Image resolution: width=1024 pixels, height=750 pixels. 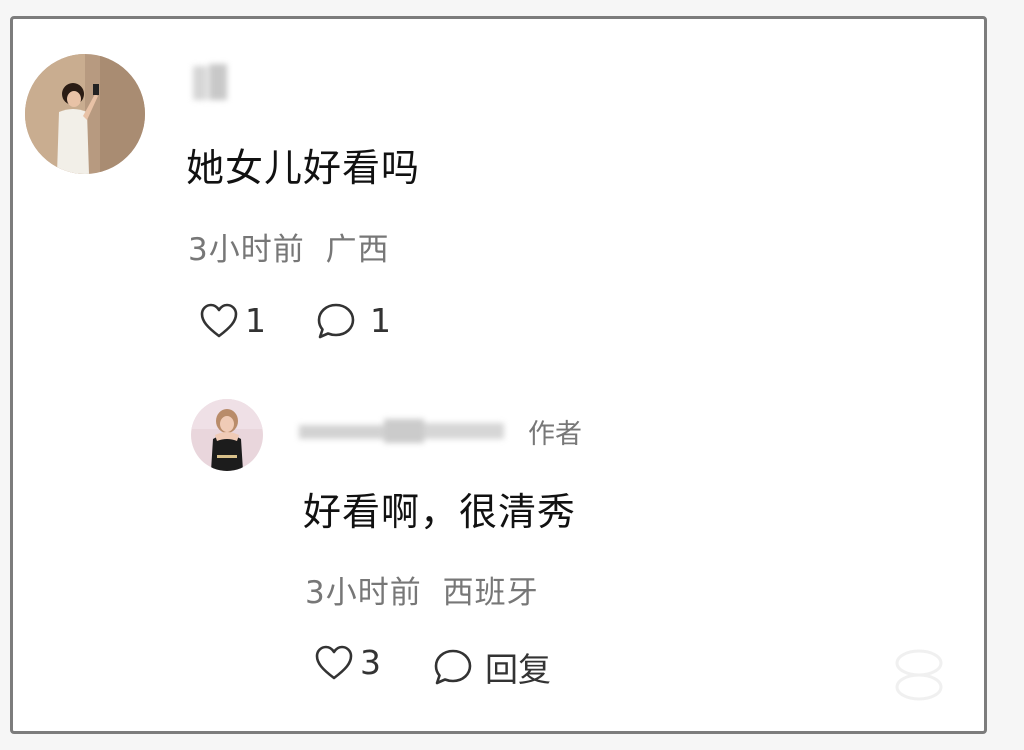 I want to click on reply-like-button: 3, so click(x=347, y=662).